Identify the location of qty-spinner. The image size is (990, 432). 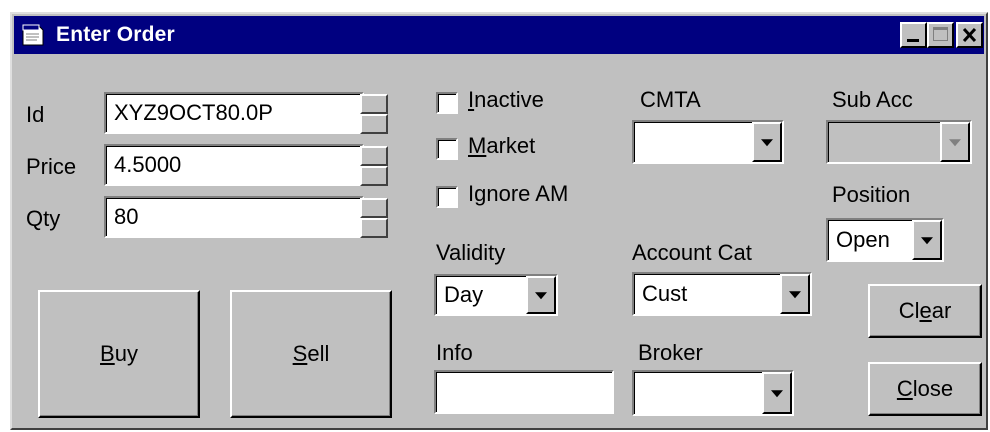
(374, 218).